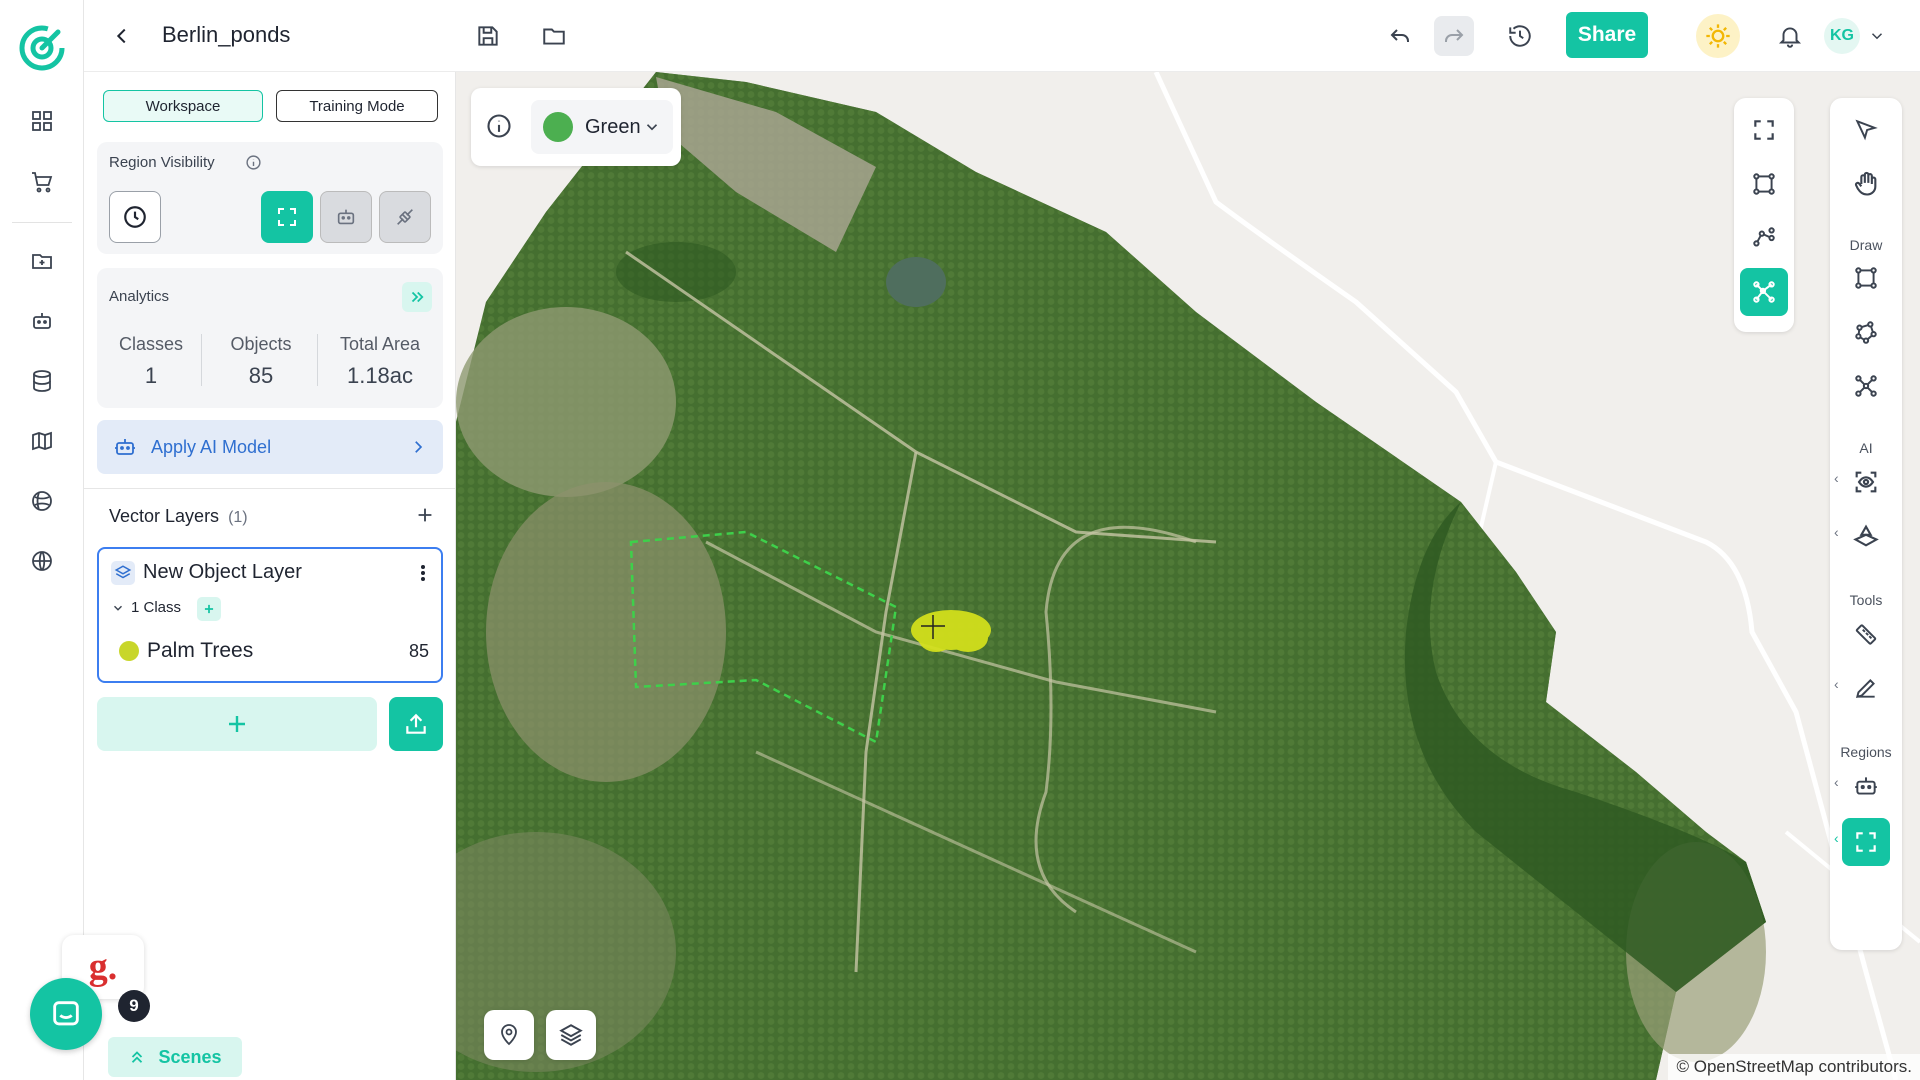 Image resolution: width=1920 pixels, height=1080 pixels. Describe the element at coordinates (558, 127) in the screenshot. I see `band-color-dot` at that location.